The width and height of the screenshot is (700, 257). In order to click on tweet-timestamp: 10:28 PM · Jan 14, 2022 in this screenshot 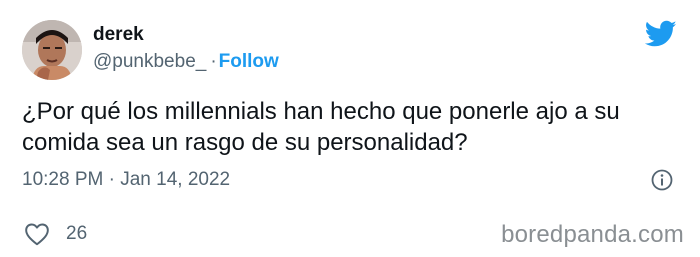, I will do `click(126, 180)`.